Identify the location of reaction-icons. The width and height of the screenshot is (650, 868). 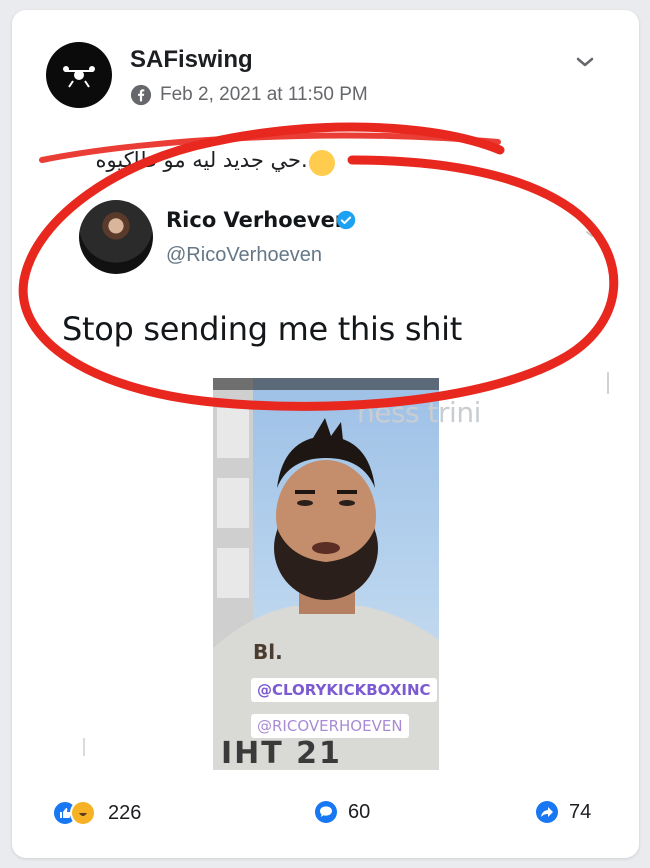
(74, 813).